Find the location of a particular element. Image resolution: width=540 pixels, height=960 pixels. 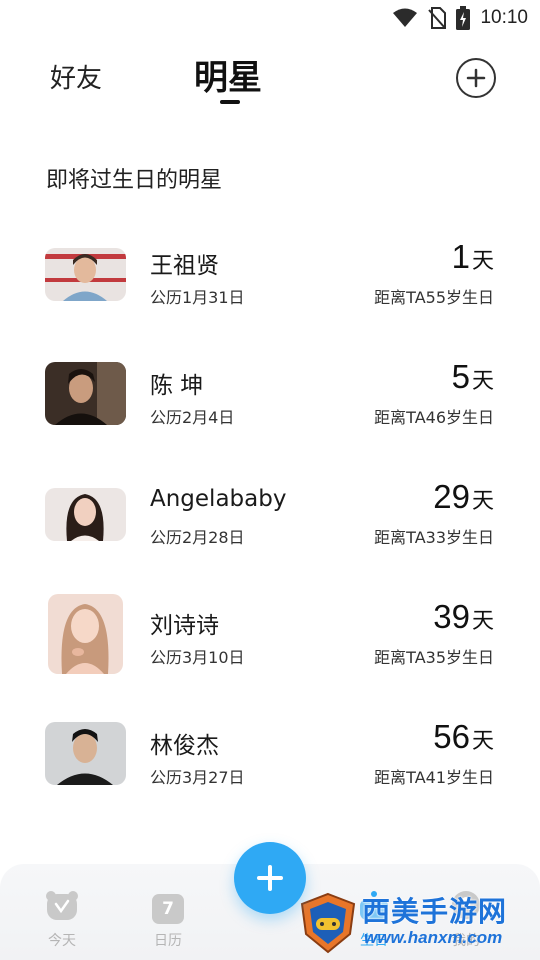

add-button is located at coordinates (476, 78).